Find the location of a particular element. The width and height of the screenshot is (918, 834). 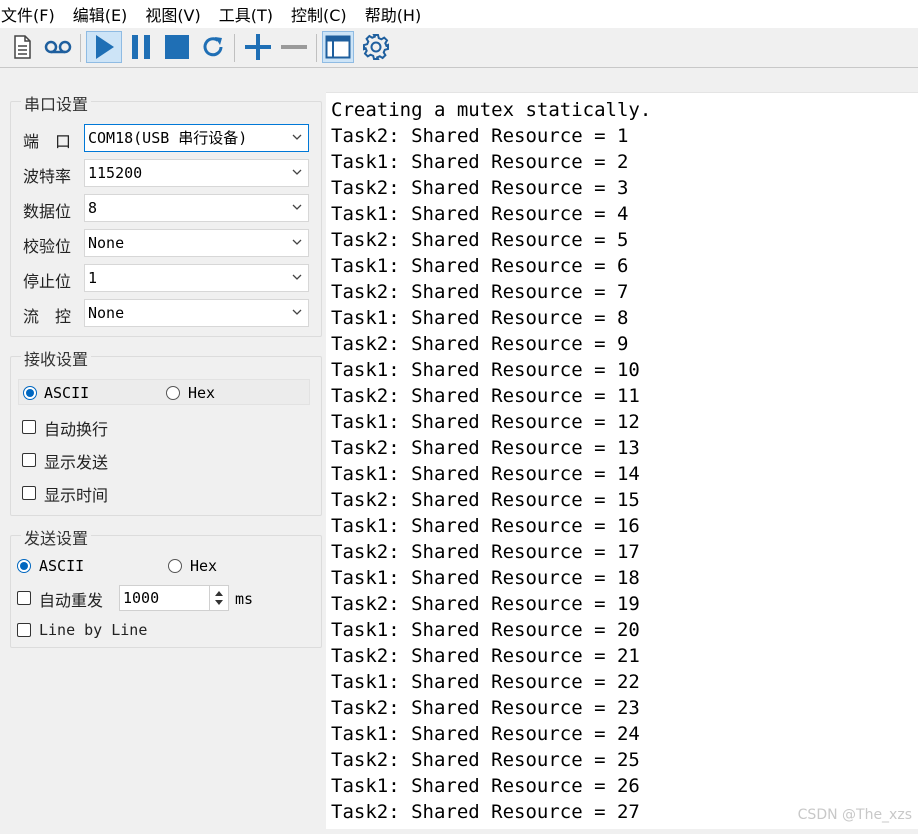

terminal-line: Task1: Shared Resource = 16 is located at coordinates (485, 526).